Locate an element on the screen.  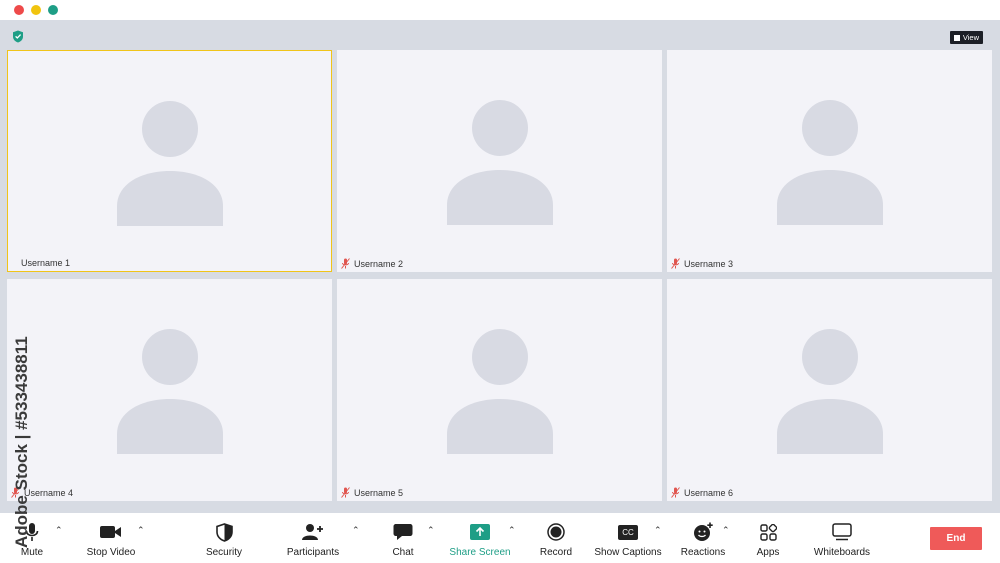
participant-name: Username 5 is located at coordinates (372, 492).